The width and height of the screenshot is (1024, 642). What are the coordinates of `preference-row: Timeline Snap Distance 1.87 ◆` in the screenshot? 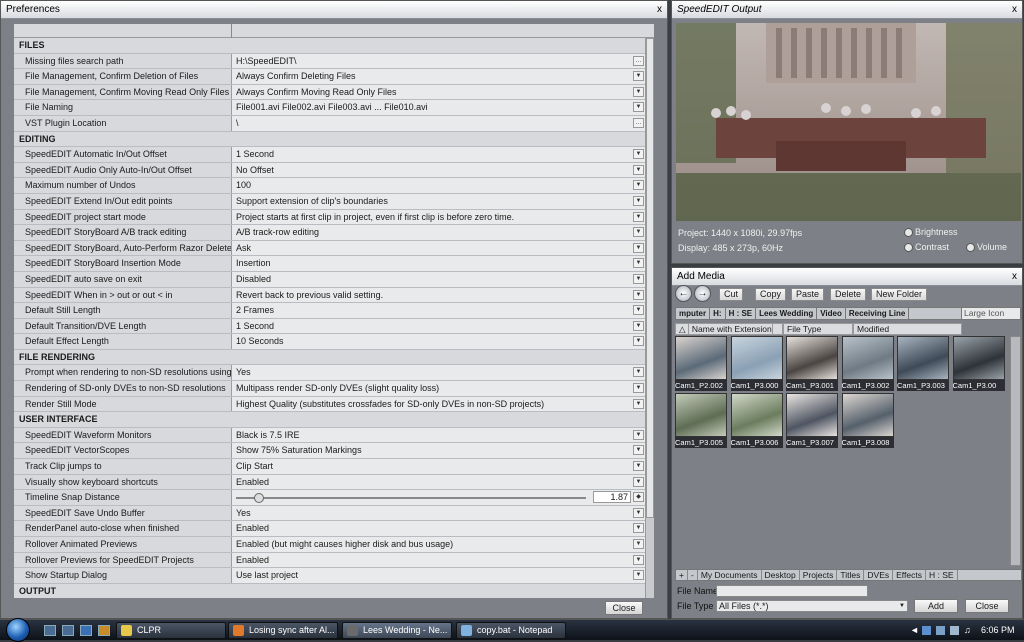 It's located at (329, 498).